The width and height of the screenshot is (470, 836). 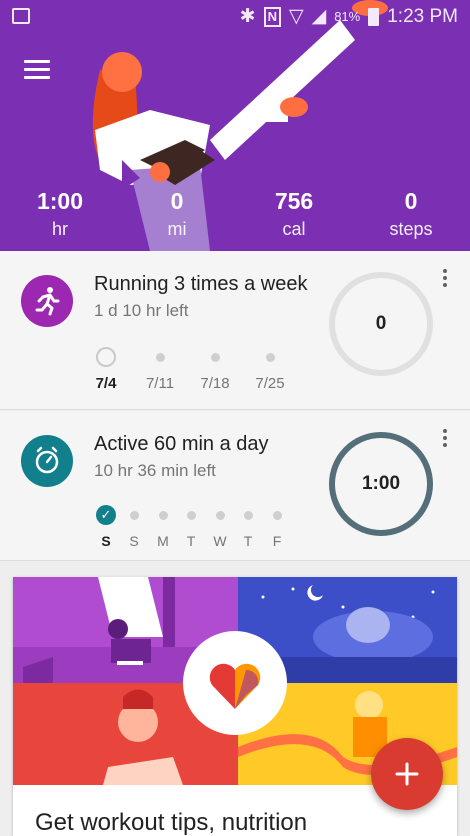 I want to click on goal-progress-value: 1:00, so click(x=381, y=483).